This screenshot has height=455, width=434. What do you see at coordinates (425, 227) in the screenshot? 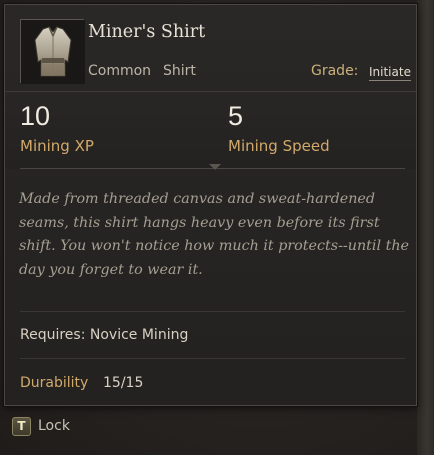
I see `background-edge` at bounding box center [425, 227].